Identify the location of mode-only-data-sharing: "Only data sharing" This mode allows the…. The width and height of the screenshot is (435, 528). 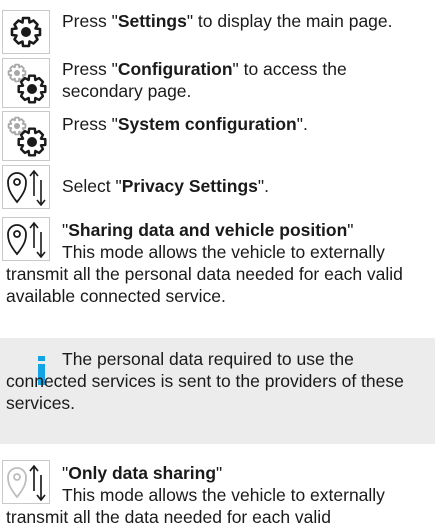
(195, 495).